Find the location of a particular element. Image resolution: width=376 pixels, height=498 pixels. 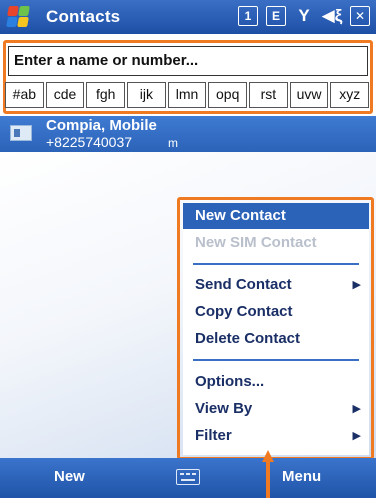

status-icons: 1 E Y ◀ξ ✕ is located at coordinates (304, 16).